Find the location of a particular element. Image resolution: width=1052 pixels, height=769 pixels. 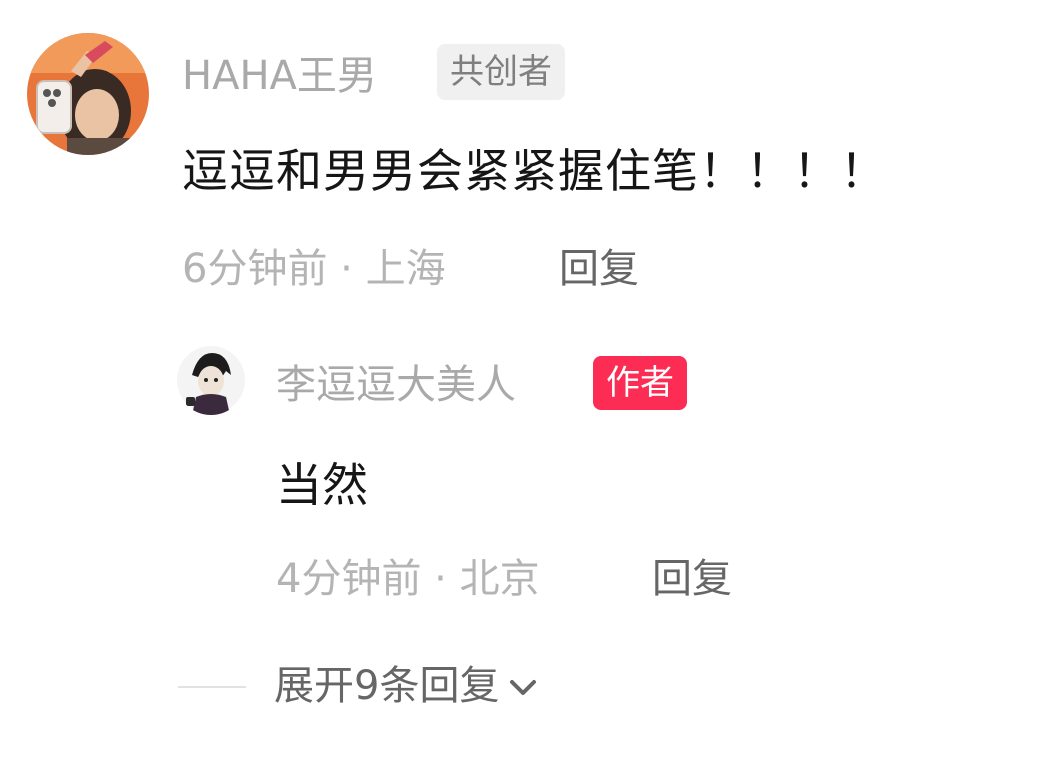

reply-username: 李逗逗大美人 is located at coordinates (396, 385).